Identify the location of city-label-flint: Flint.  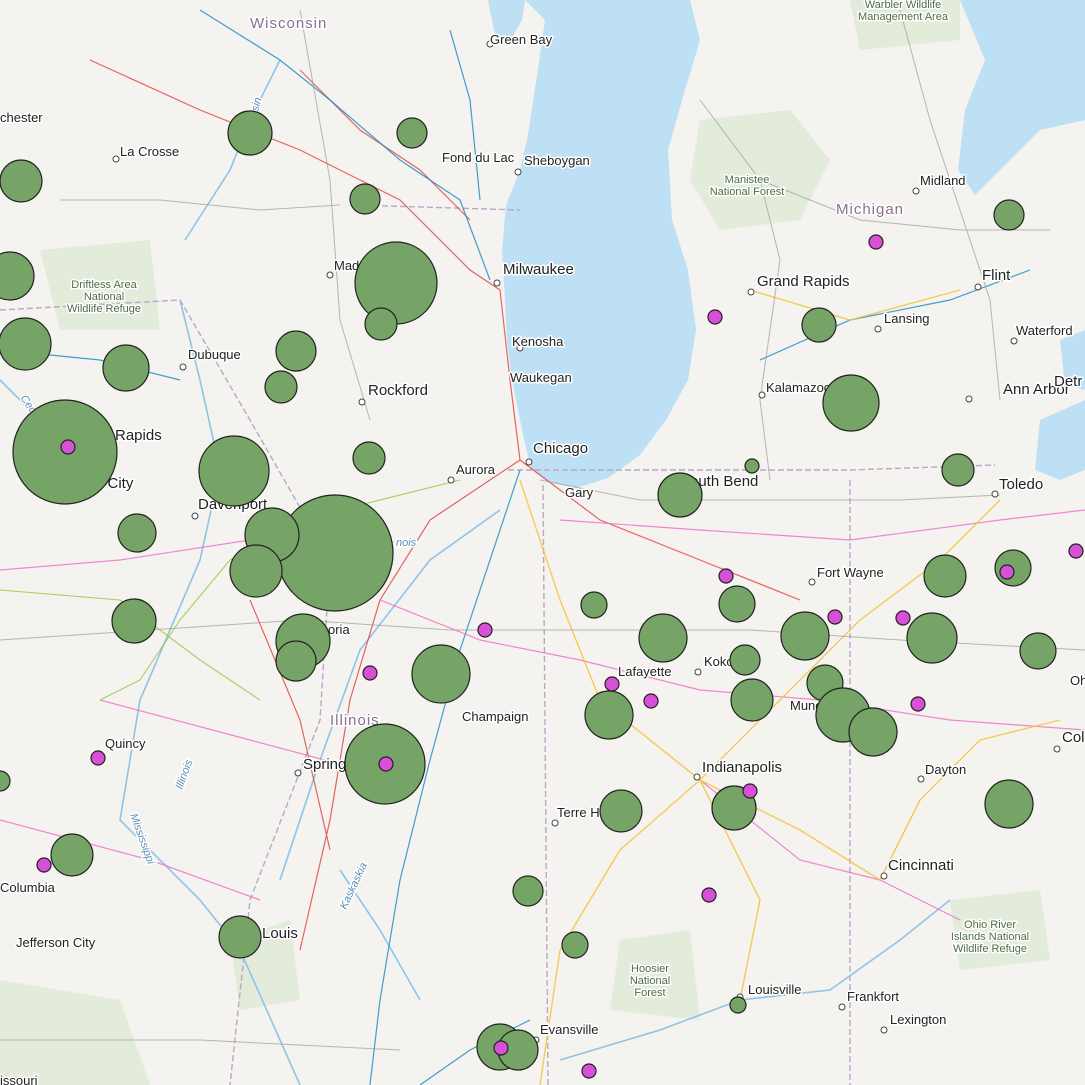
(996, 275).